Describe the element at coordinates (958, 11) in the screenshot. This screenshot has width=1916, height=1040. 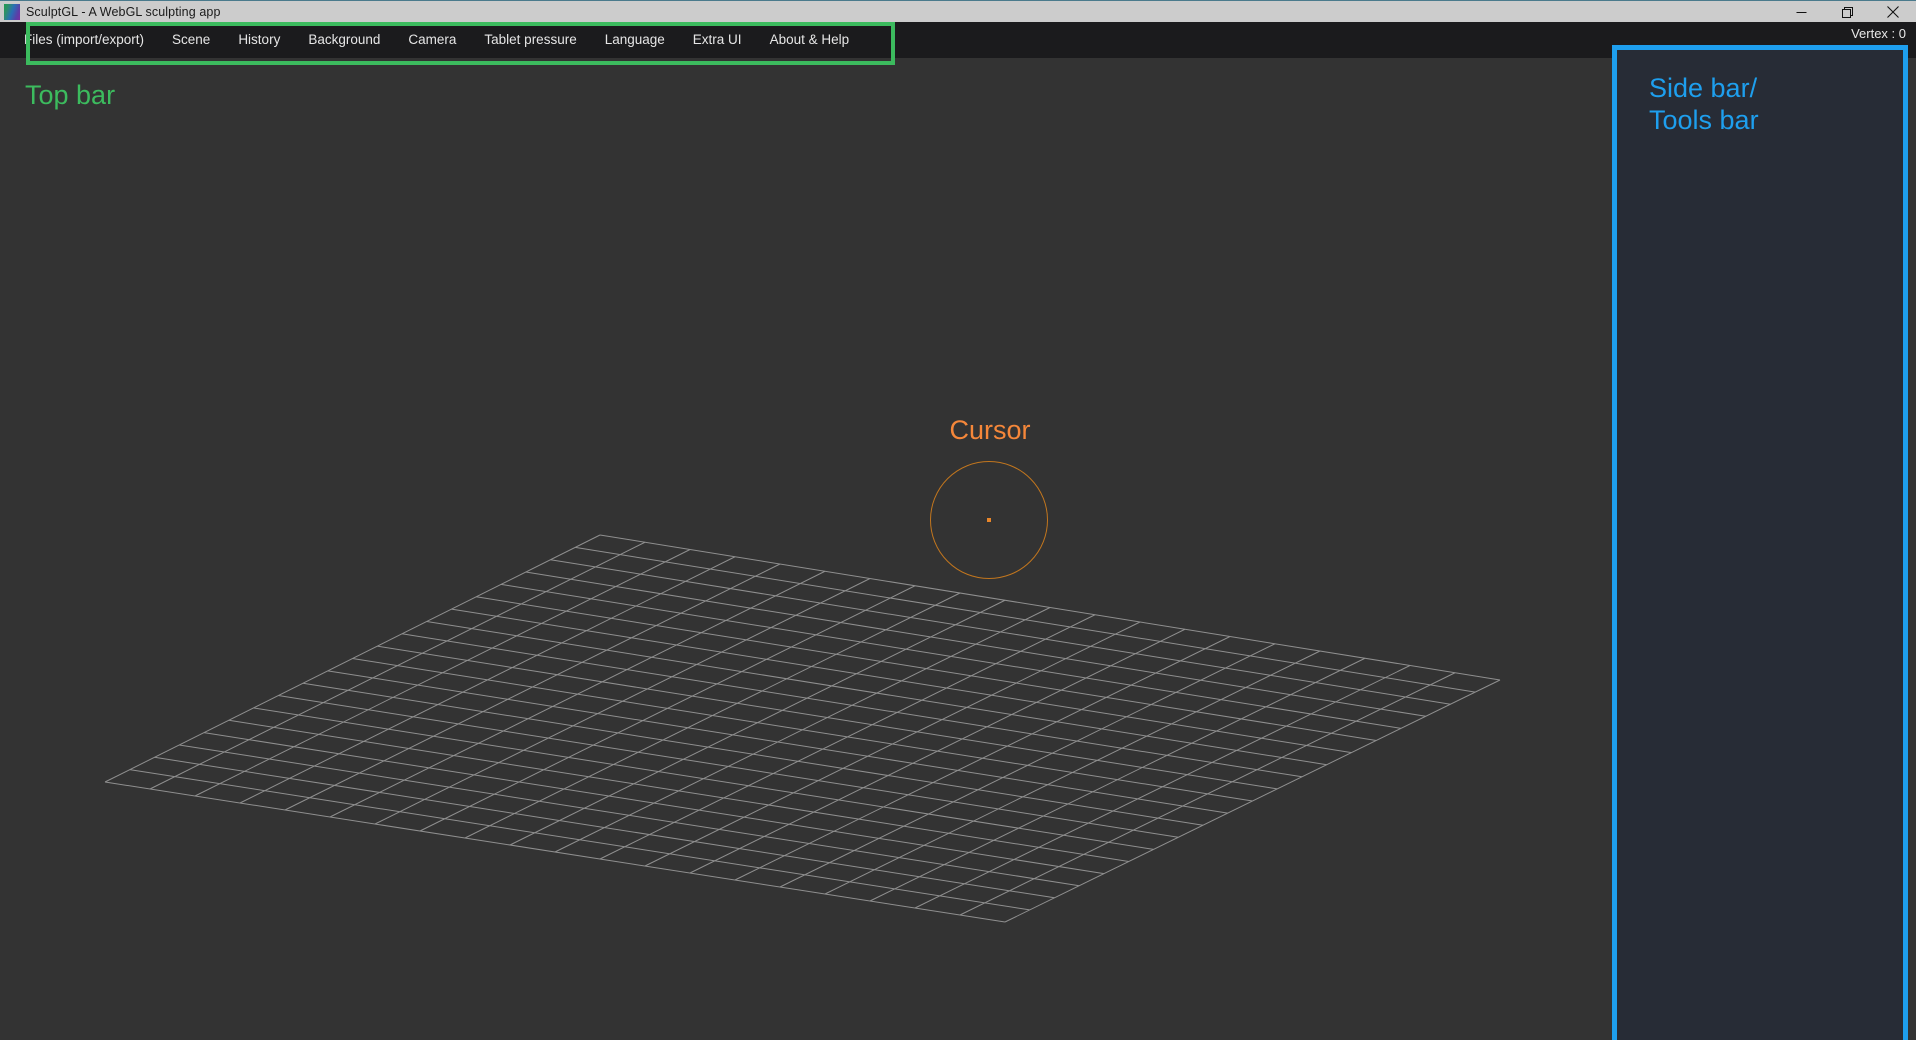
I see `window-titlebar: SculptGL - A WebGL sculpting app` at that location.